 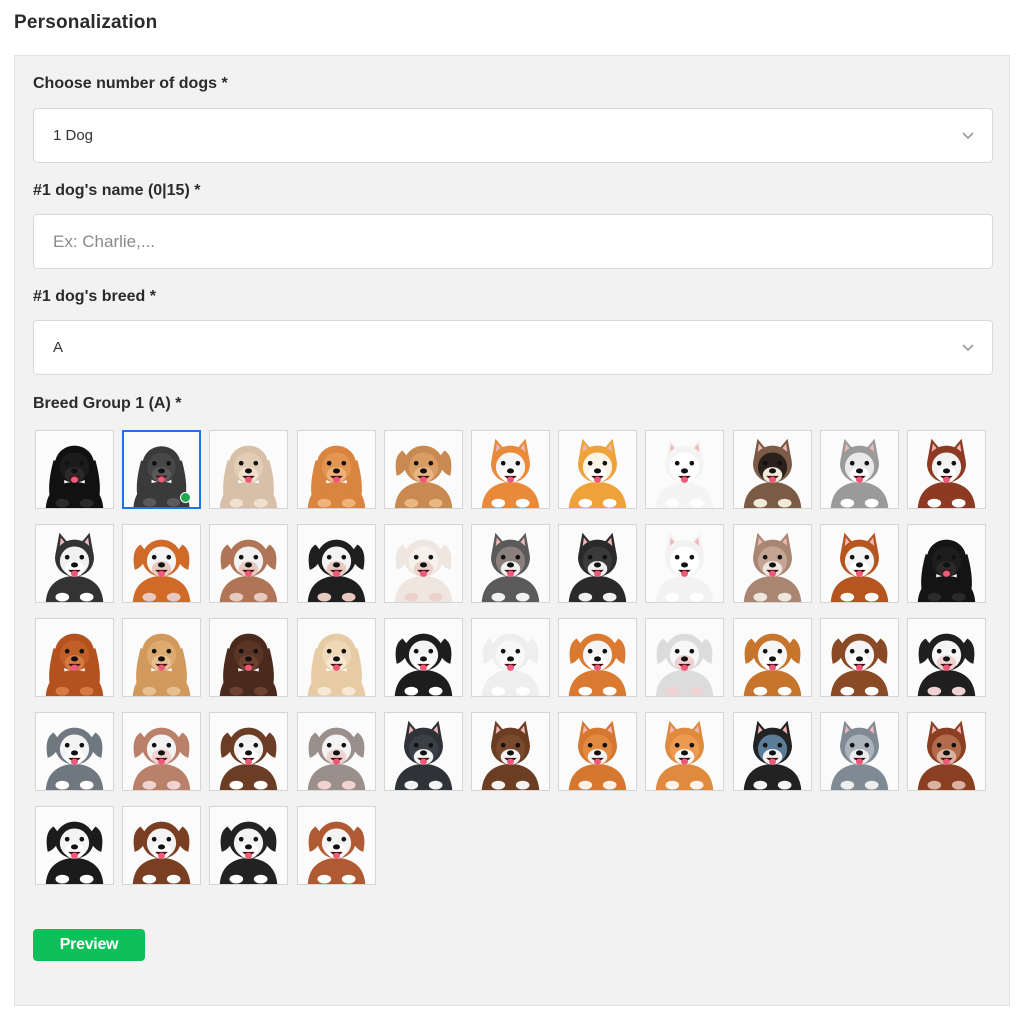 I want to click on dog-breed-value: A, so click(x=58, y=347).